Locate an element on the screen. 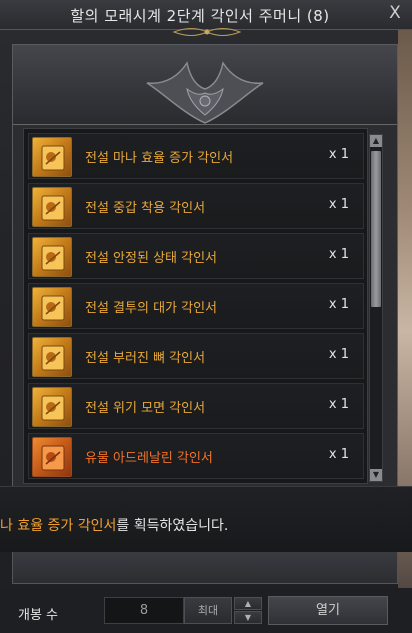  item-name: 유물 아드레날린 각인서 is located at coordinates (149, 458).